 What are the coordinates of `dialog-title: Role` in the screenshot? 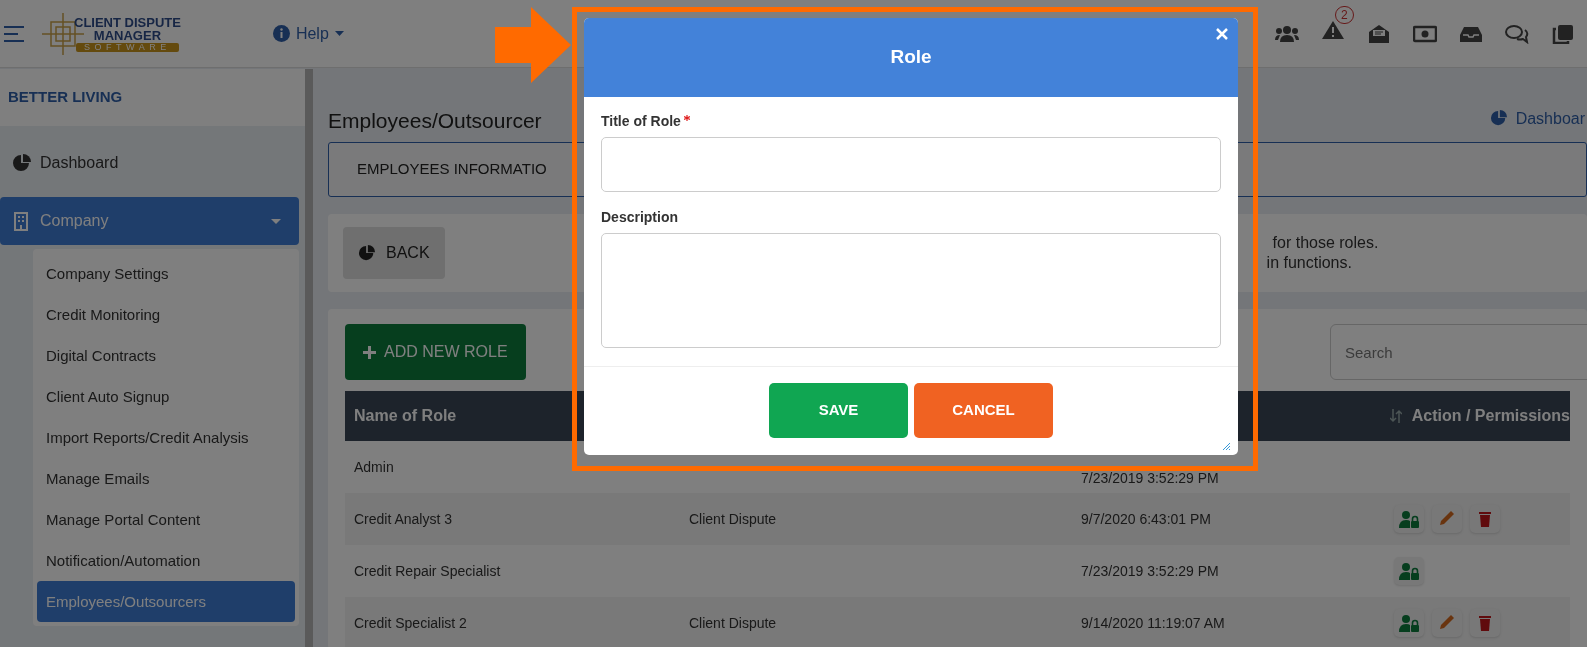 It's located at (911, 57).